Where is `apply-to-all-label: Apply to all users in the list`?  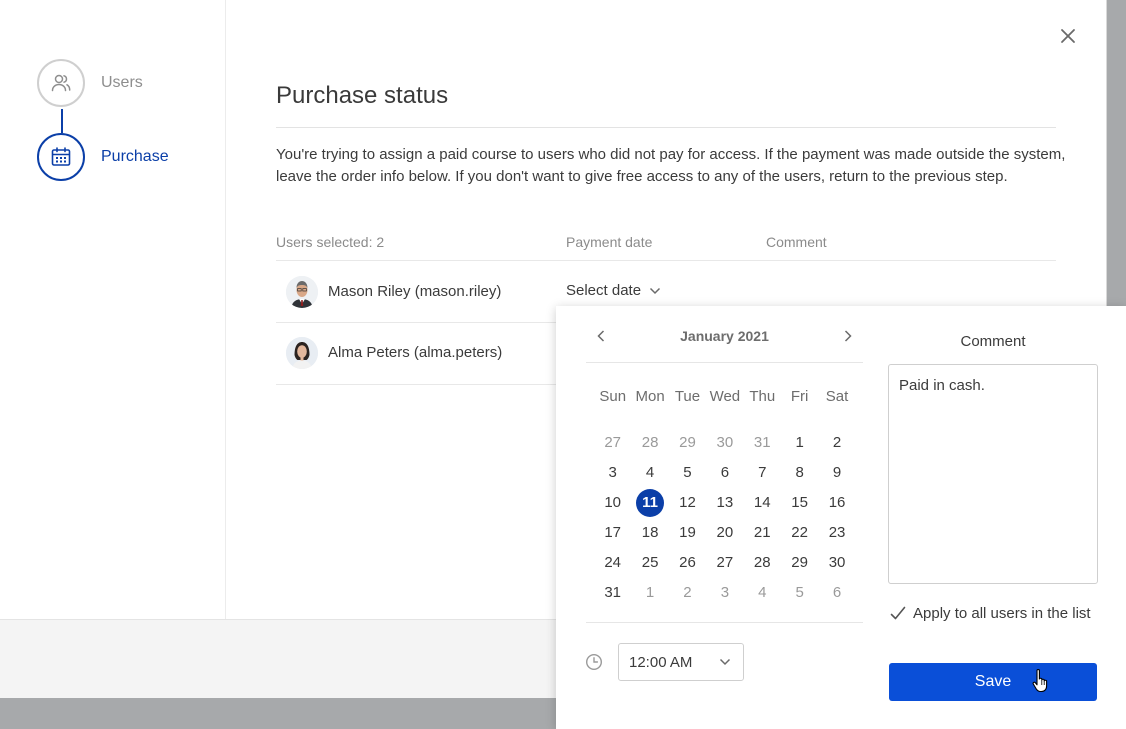
apply-to-all-label: Apply to all users in the list is located at coordinates (1002, 613).